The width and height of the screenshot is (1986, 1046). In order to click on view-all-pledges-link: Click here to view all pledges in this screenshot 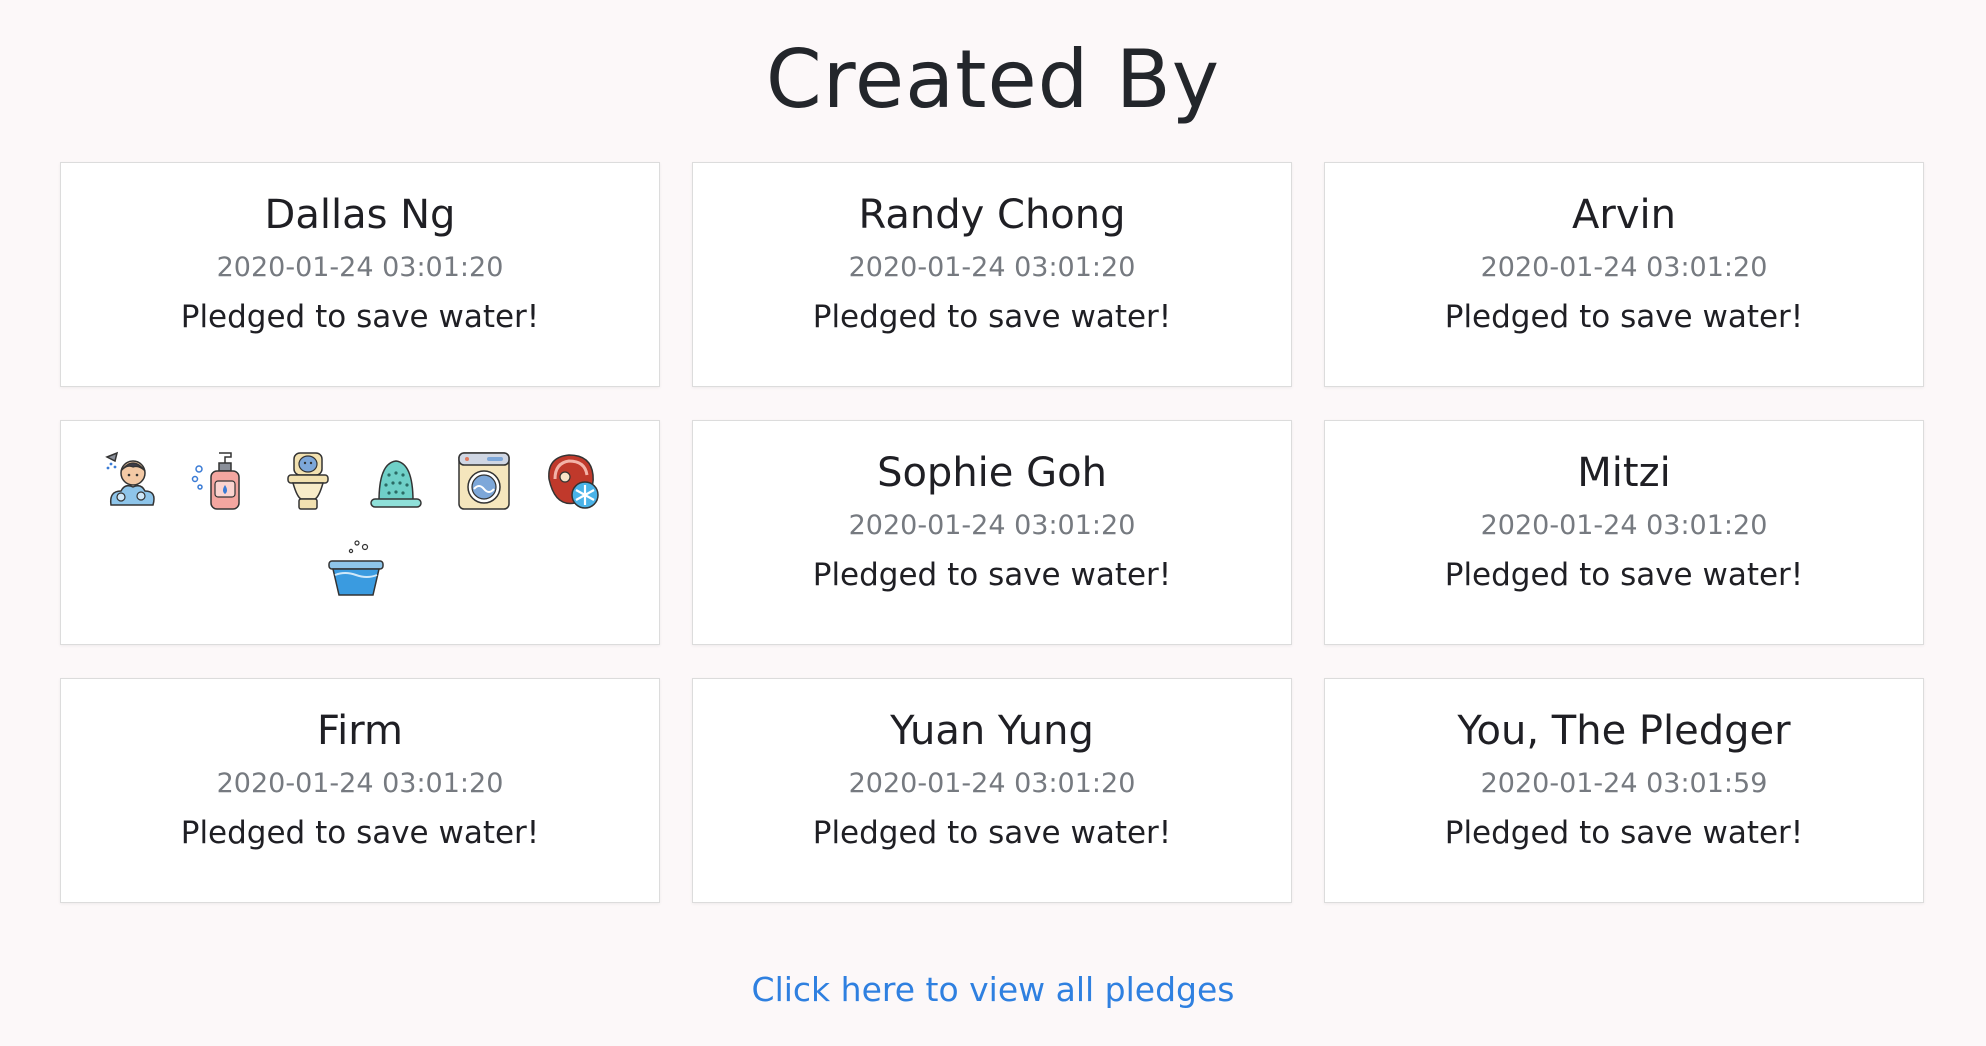, I will do `click(993, 990)`.